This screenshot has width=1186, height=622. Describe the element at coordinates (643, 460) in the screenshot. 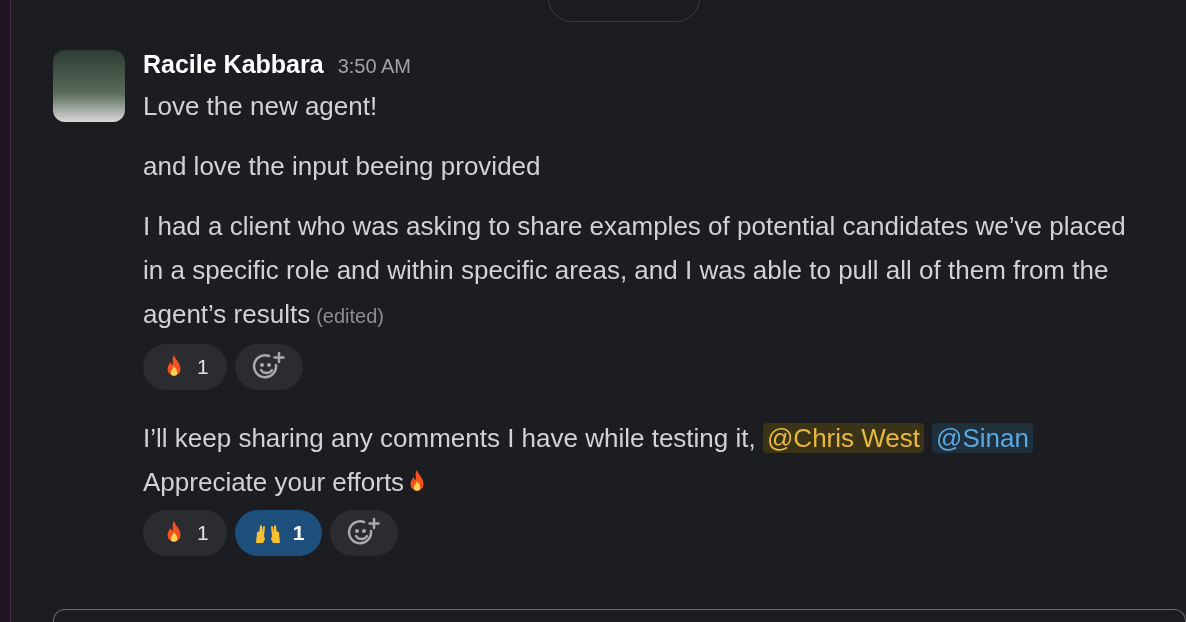

I see `message-text: I’ll keep sharing any comments I have while testing it, @Chris West @Sinan Appreciate your efforts` at that location.